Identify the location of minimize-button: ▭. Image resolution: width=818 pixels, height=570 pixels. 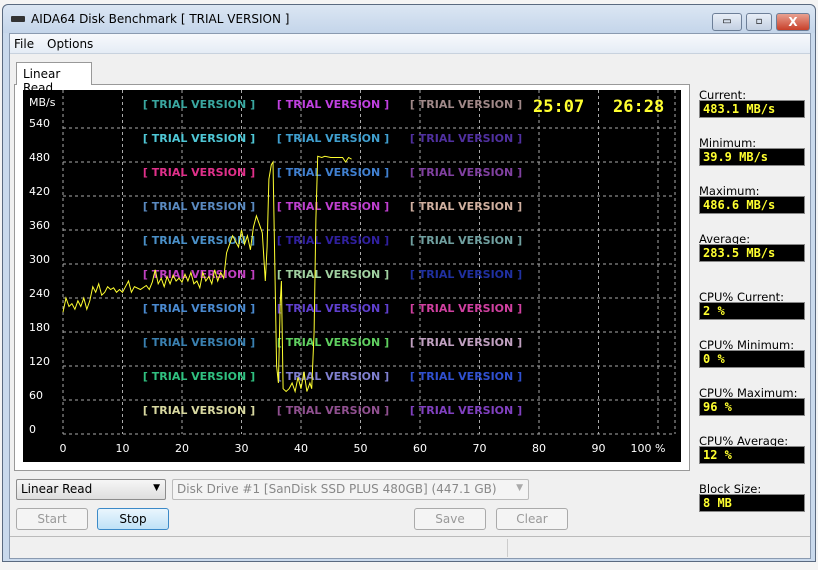
(727, 22).